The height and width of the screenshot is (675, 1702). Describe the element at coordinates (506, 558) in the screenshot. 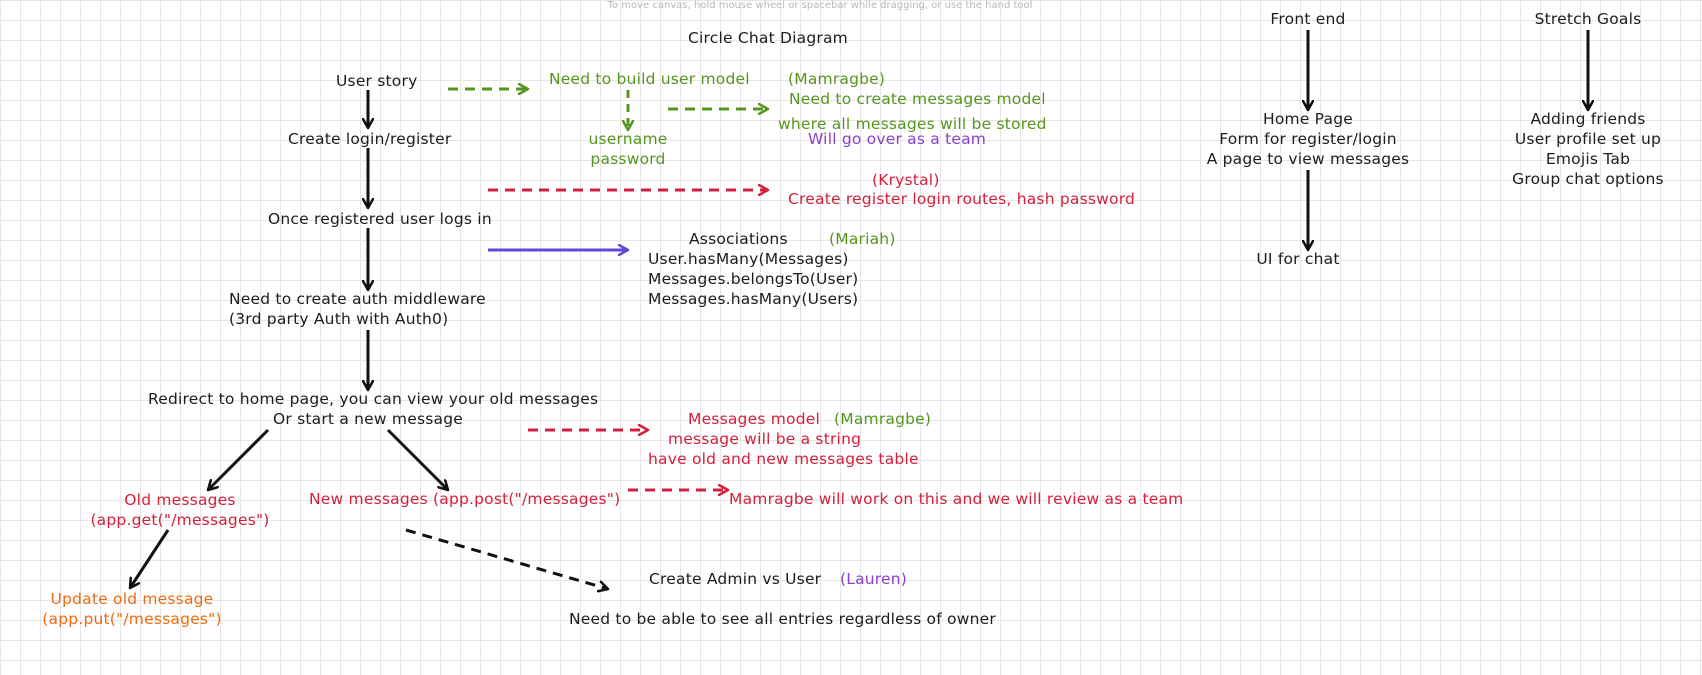

I see `arrow-new-to-admin` at that location.